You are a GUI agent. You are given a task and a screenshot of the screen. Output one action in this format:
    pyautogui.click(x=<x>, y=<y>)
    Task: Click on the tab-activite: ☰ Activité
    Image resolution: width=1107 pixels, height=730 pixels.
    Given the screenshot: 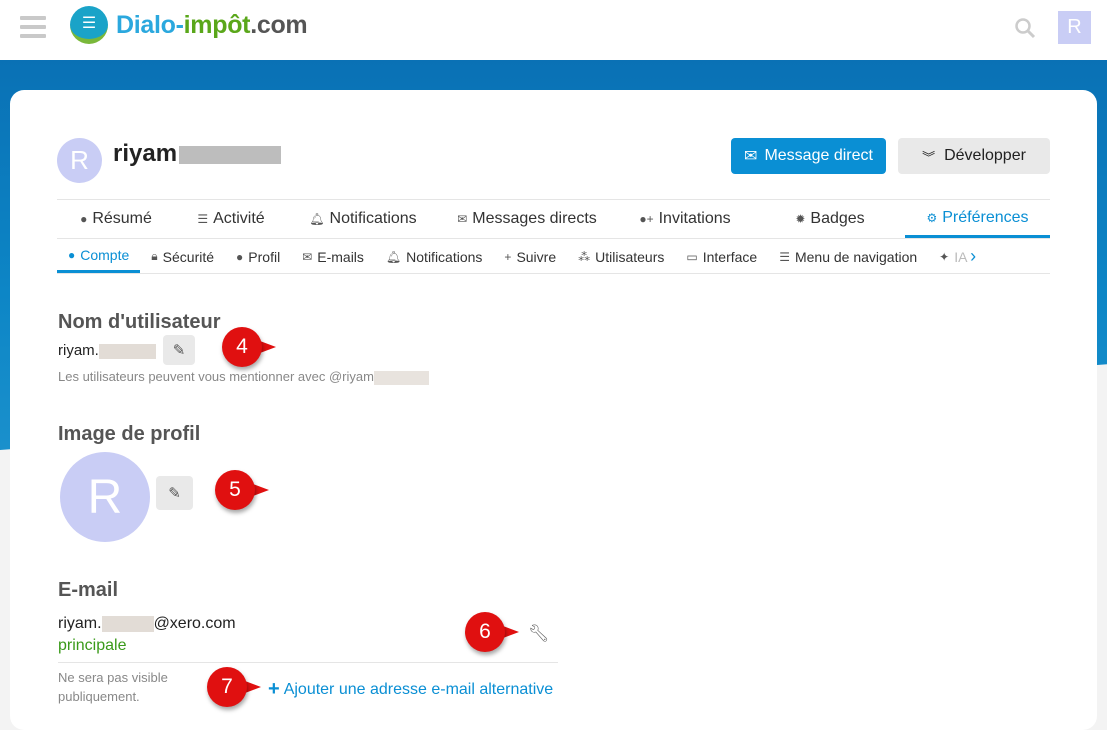 What is the action you would take?
    pyautogui.click(x=231, y=219)
    